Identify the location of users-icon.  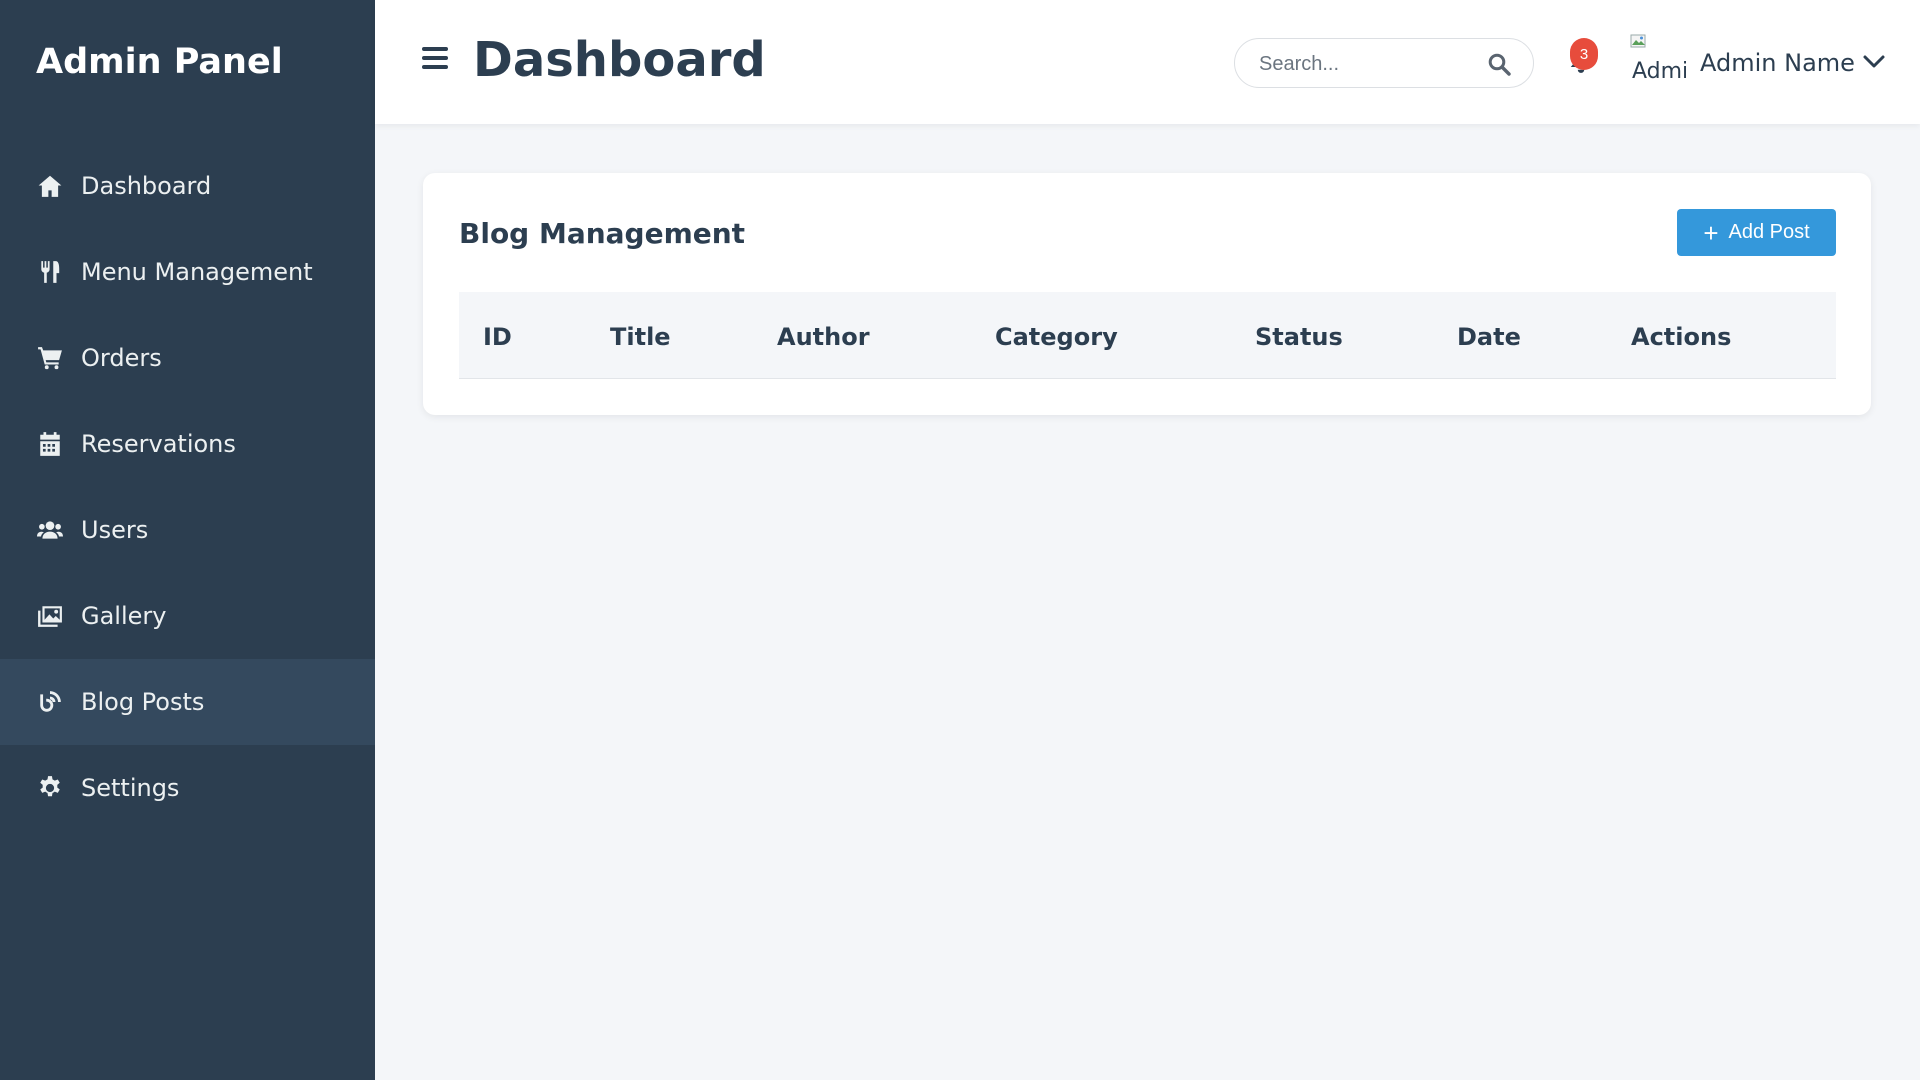
(50, 530).